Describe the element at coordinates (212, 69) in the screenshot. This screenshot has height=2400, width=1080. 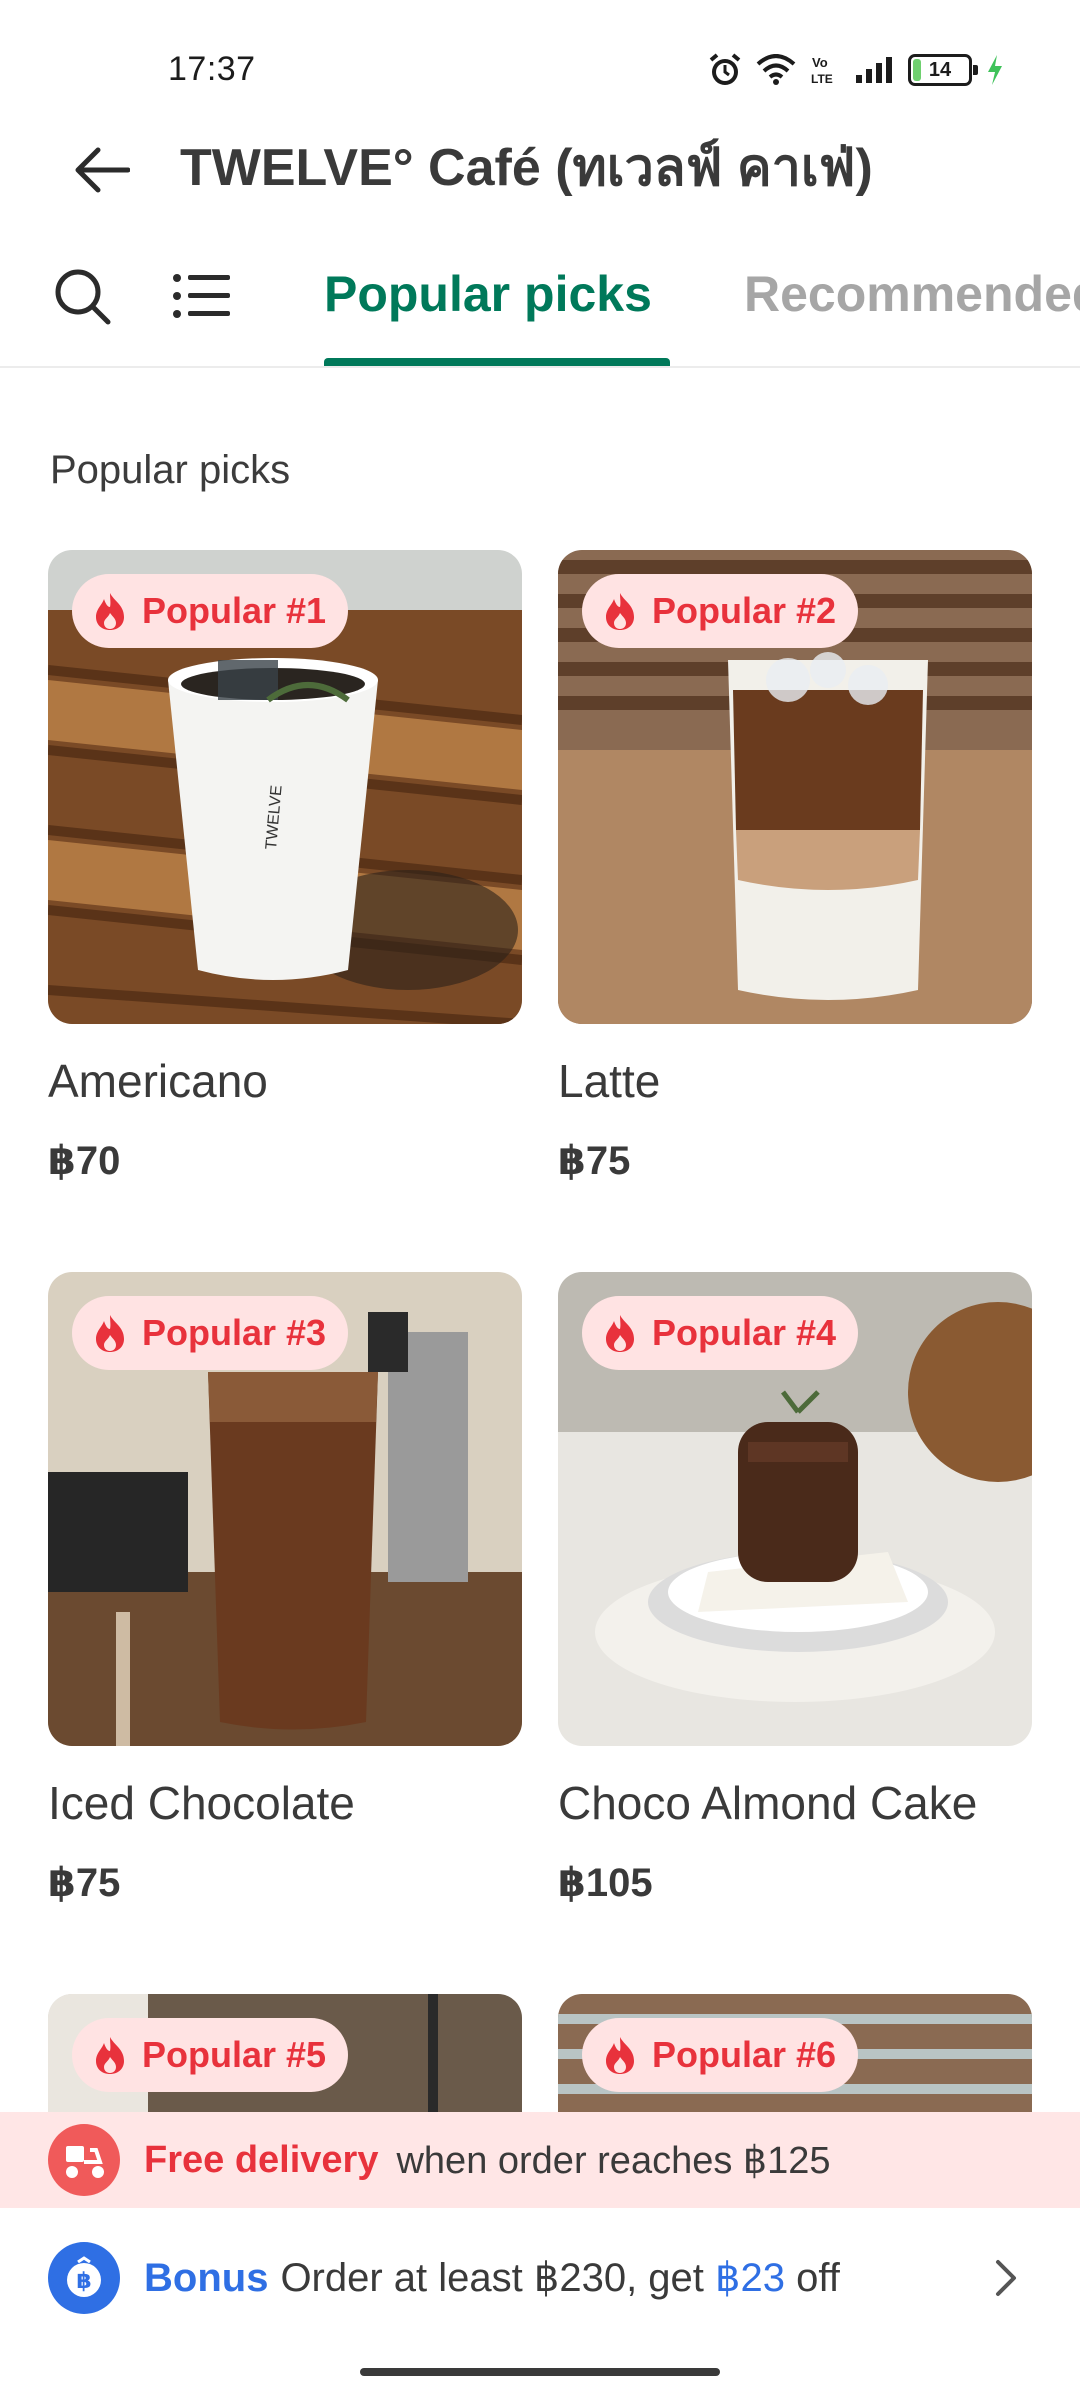
I see `status-time: 17:37` at that location.